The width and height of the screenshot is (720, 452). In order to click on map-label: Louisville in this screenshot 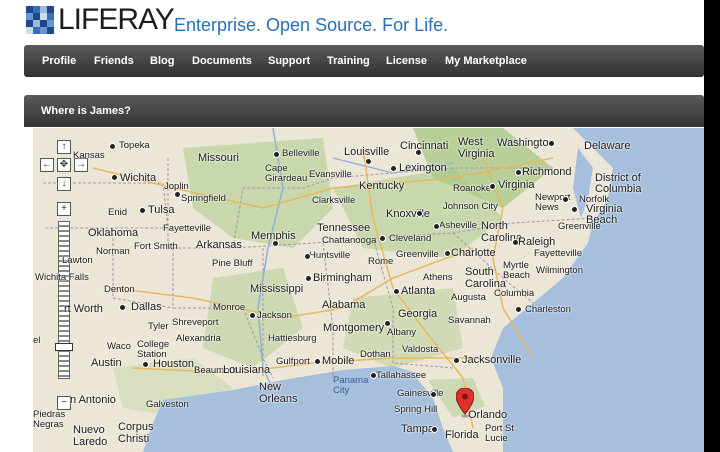, I will do `click(367, 152)`.